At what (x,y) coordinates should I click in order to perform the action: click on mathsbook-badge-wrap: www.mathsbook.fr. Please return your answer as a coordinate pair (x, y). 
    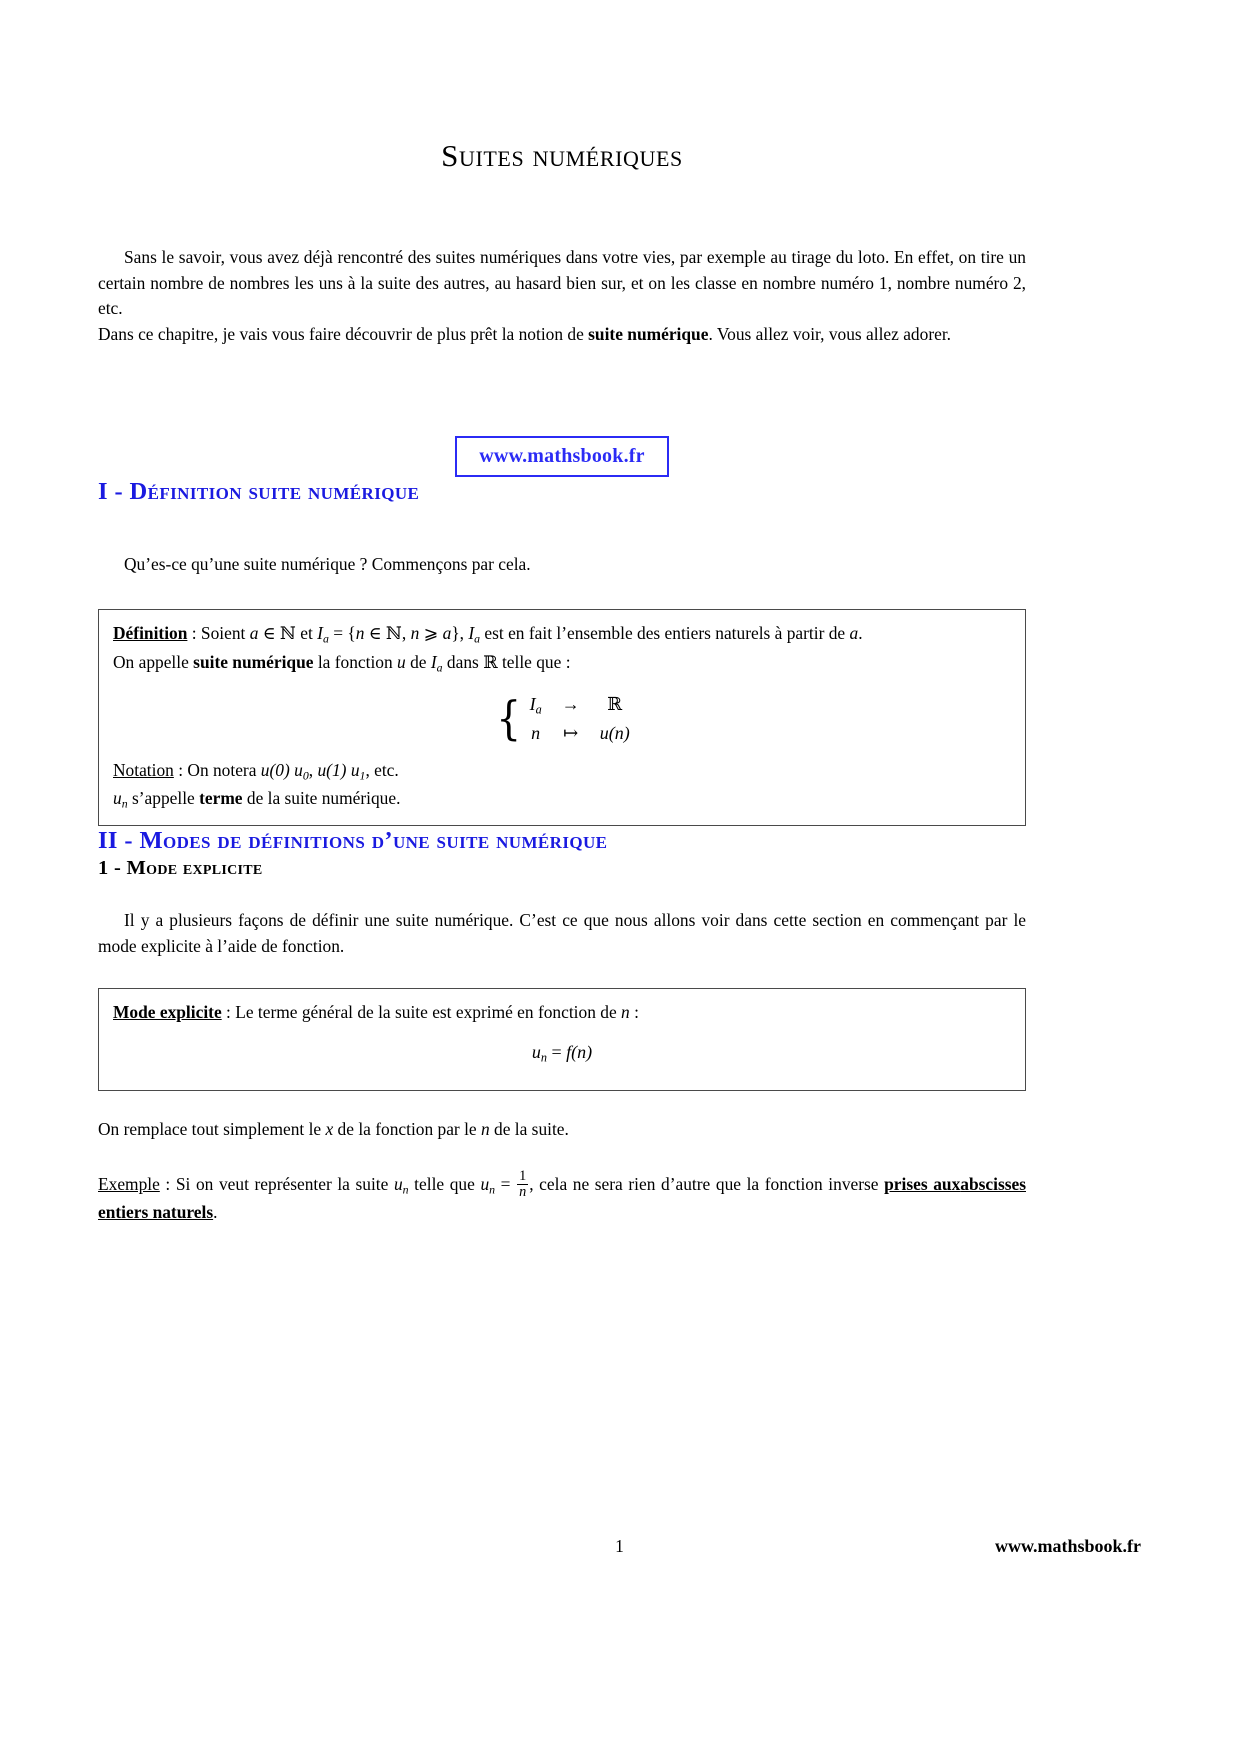
    Looking at the image, I should click on (562, 456).